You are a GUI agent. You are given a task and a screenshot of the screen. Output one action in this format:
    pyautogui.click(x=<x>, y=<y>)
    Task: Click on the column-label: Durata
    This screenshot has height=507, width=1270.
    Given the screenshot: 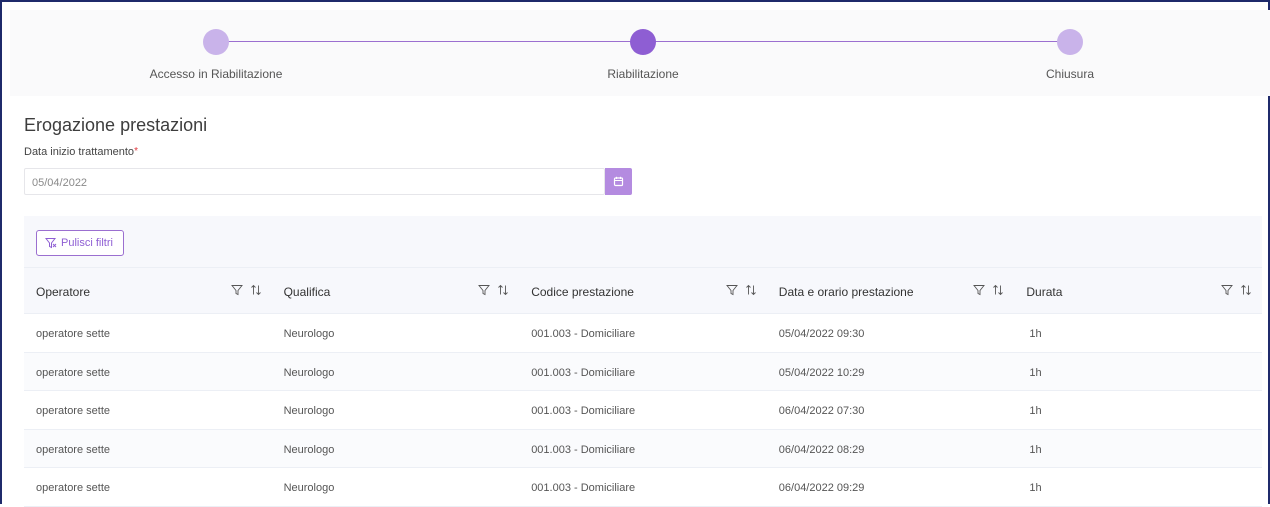 What is the action you would take?
    pyautogui.click(x=1044, y=292)
    